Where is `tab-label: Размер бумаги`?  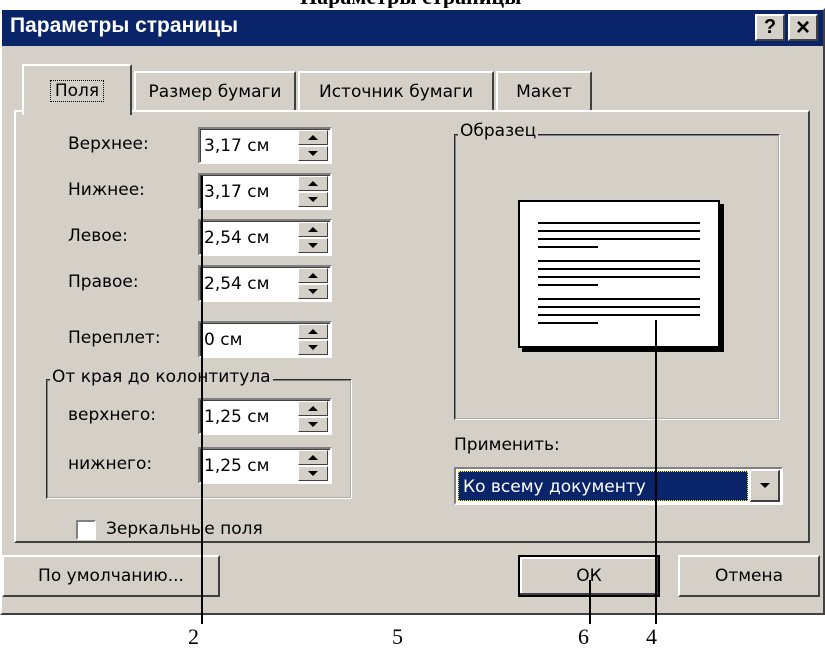 tab-label: Размер бумаги is located at coordinates (215, 92).